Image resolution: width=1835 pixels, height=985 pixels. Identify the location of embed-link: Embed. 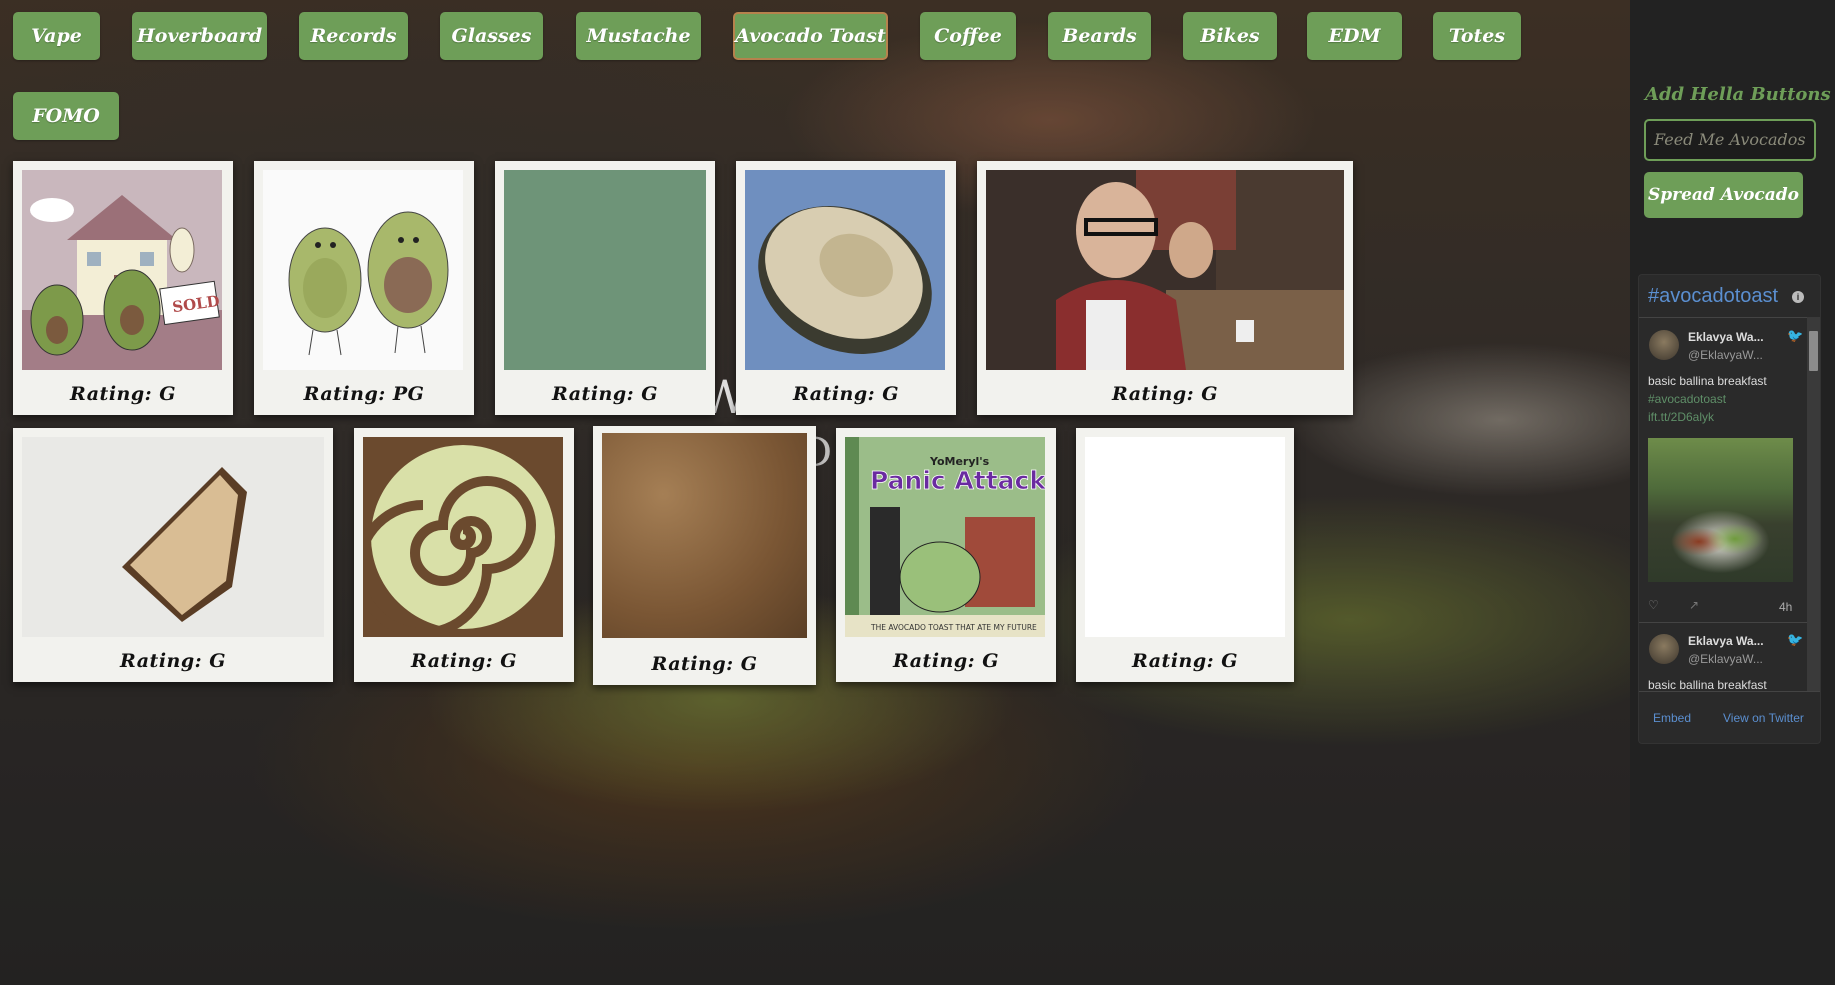
(1672, 718).